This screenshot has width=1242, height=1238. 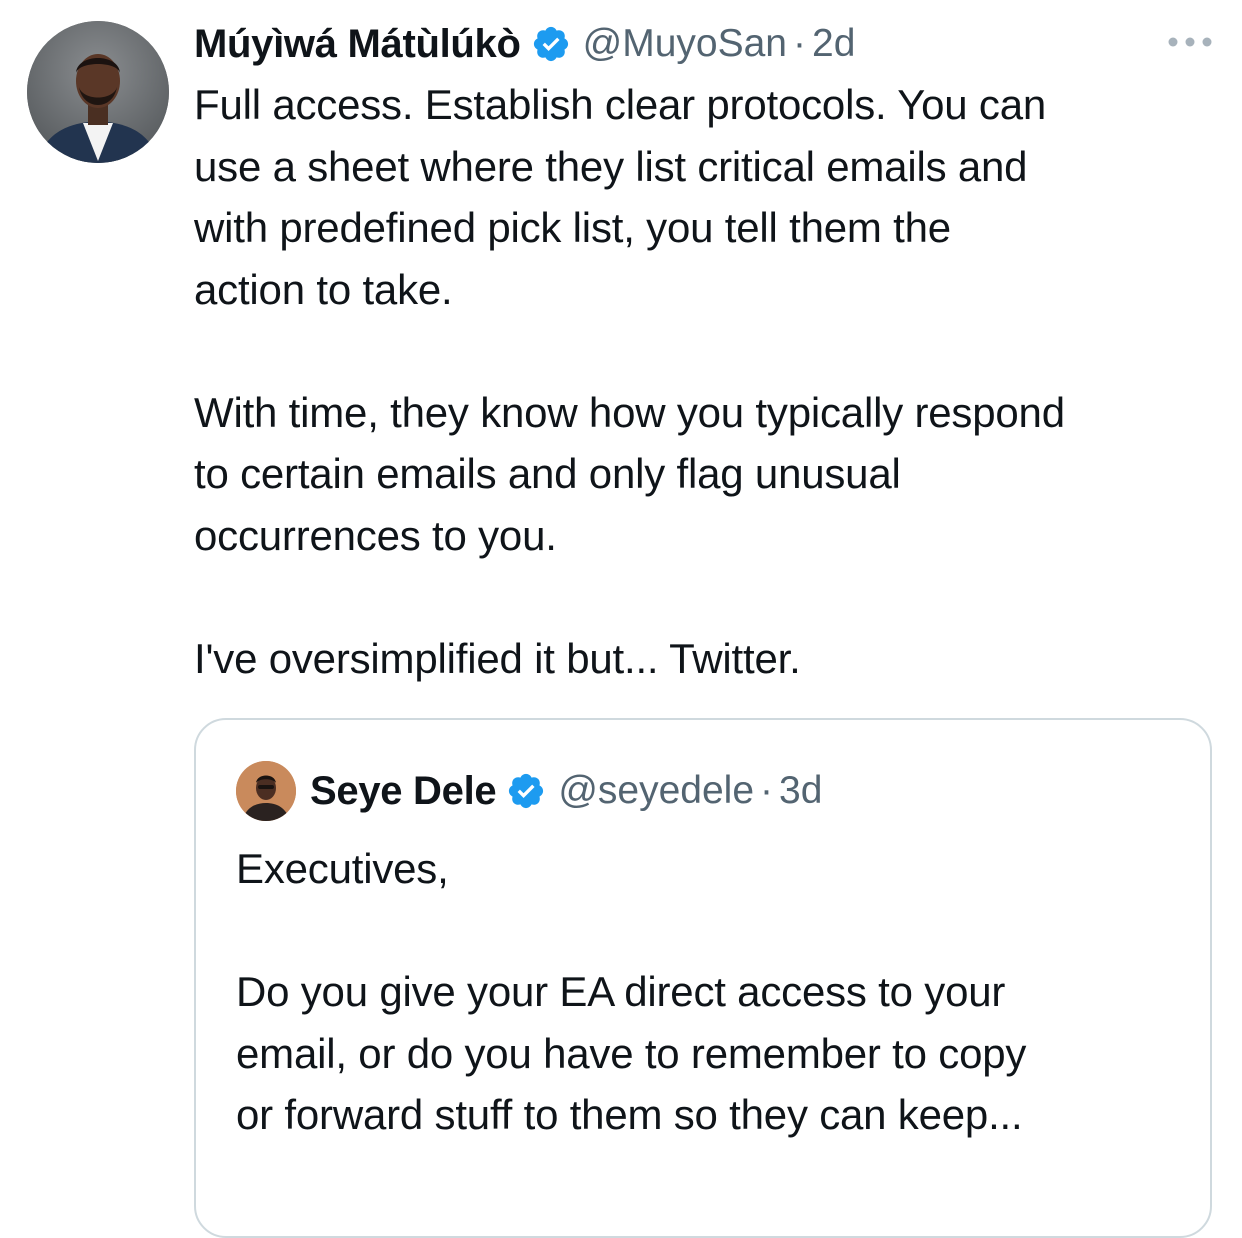 I want to click on tweet-line: I've oversimplified it but... Twitter., so click(x=497, y=658).